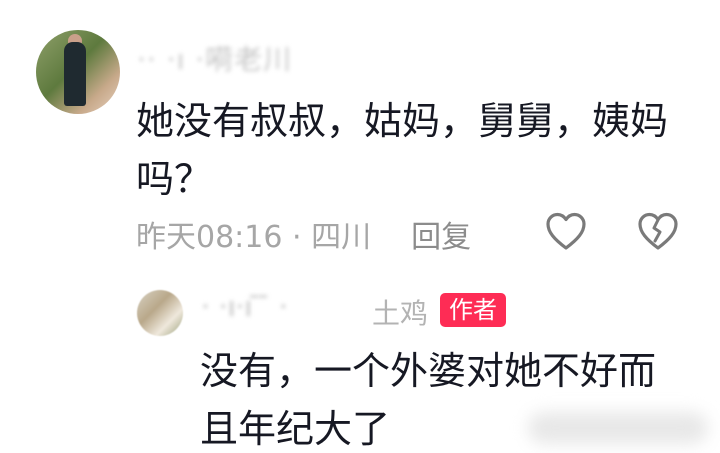 Image resolution: width=720 pixels, height=453 pixels. What do you see at coordinates (254, 237) in the screenshot?
I see `comment-timestamp-location: 昨天08:16 · 四川` at bounding box center [254, 237].